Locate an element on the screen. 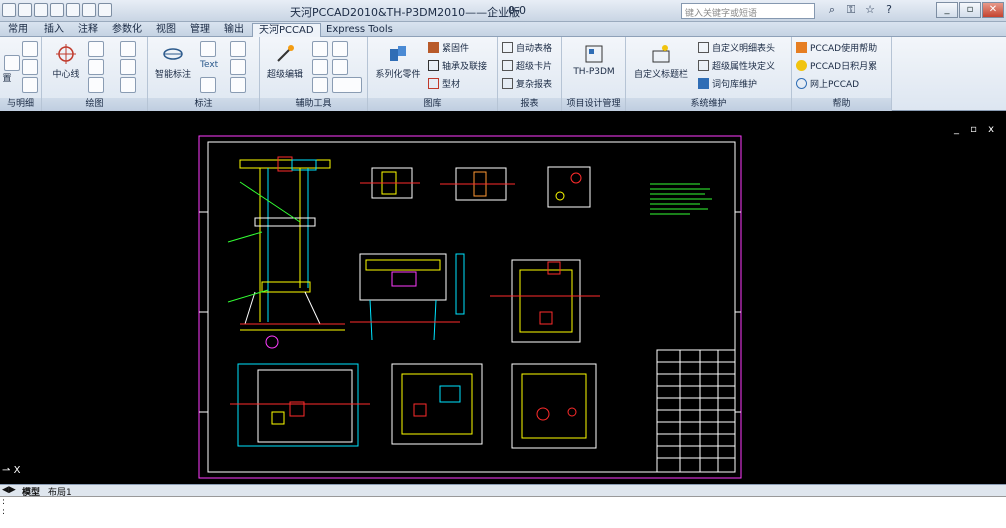  complex-report-button: 复杂报表 is located at coordinates (527, 83).